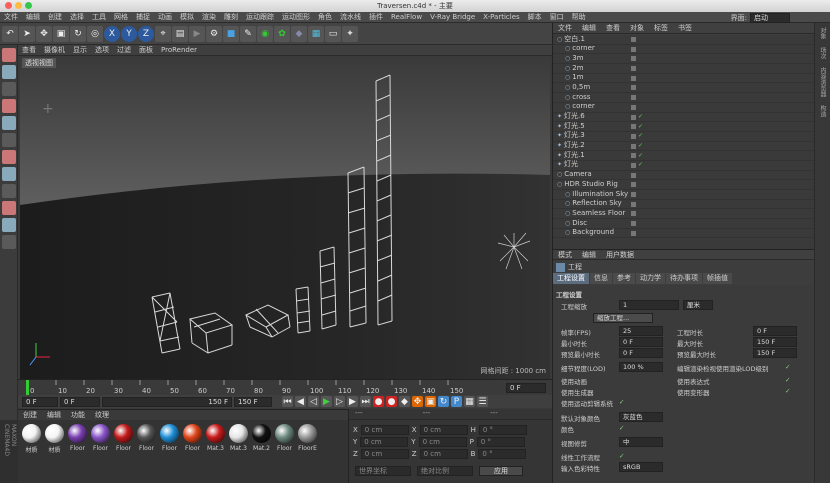 The width and height of the screenshot is (830, 483). What do you see at coordinates (526, 388) in the screenshot?
I see `current-frame-field: 0 F` at bounding box center [526, 388].